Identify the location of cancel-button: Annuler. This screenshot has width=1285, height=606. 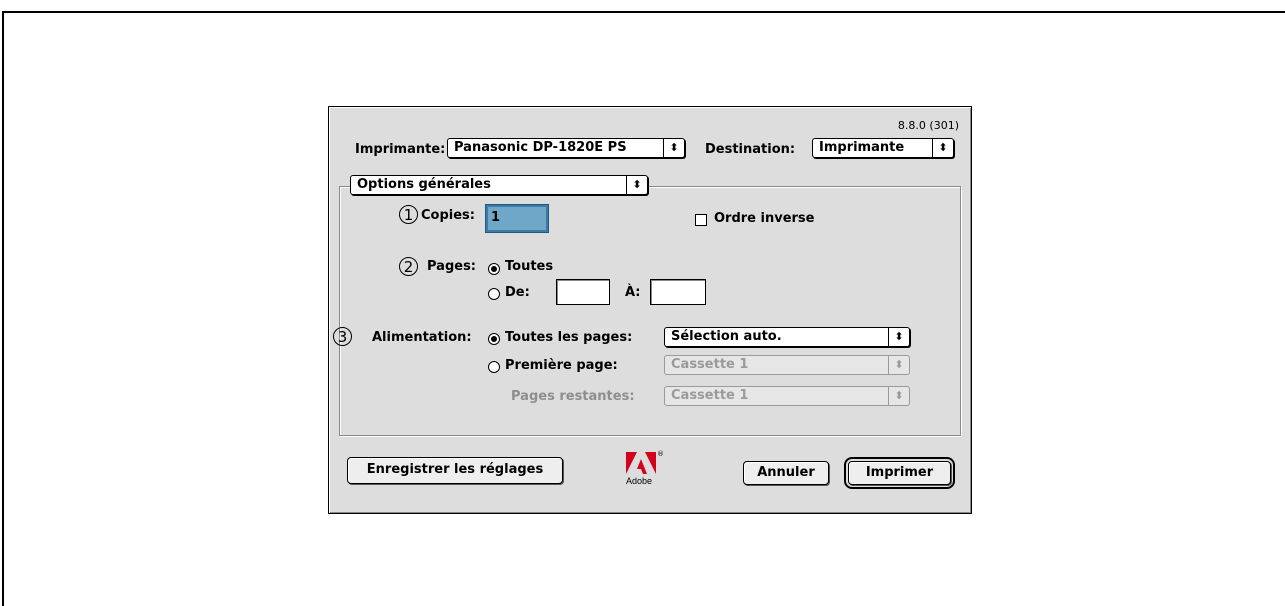
(786, 473).